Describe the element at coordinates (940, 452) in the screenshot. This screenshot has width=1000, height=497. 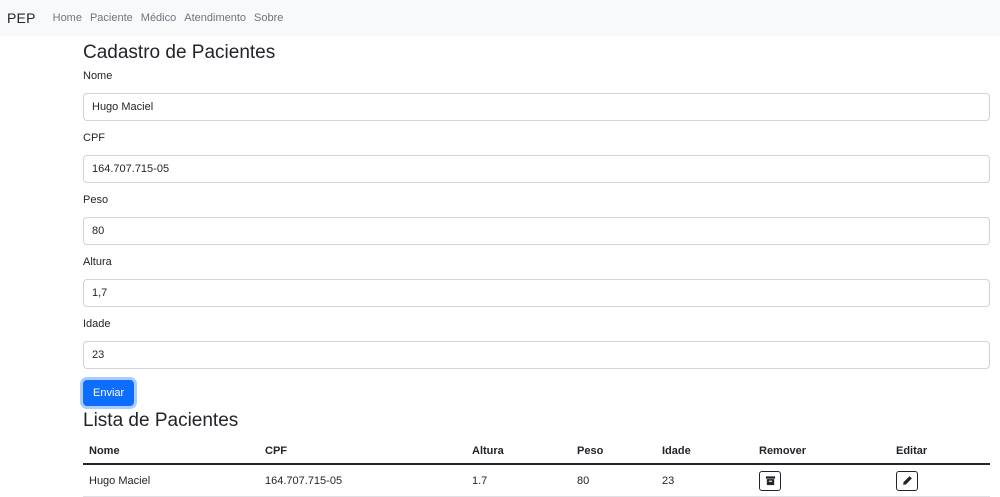
I see `header-editar: Editar` at that location.